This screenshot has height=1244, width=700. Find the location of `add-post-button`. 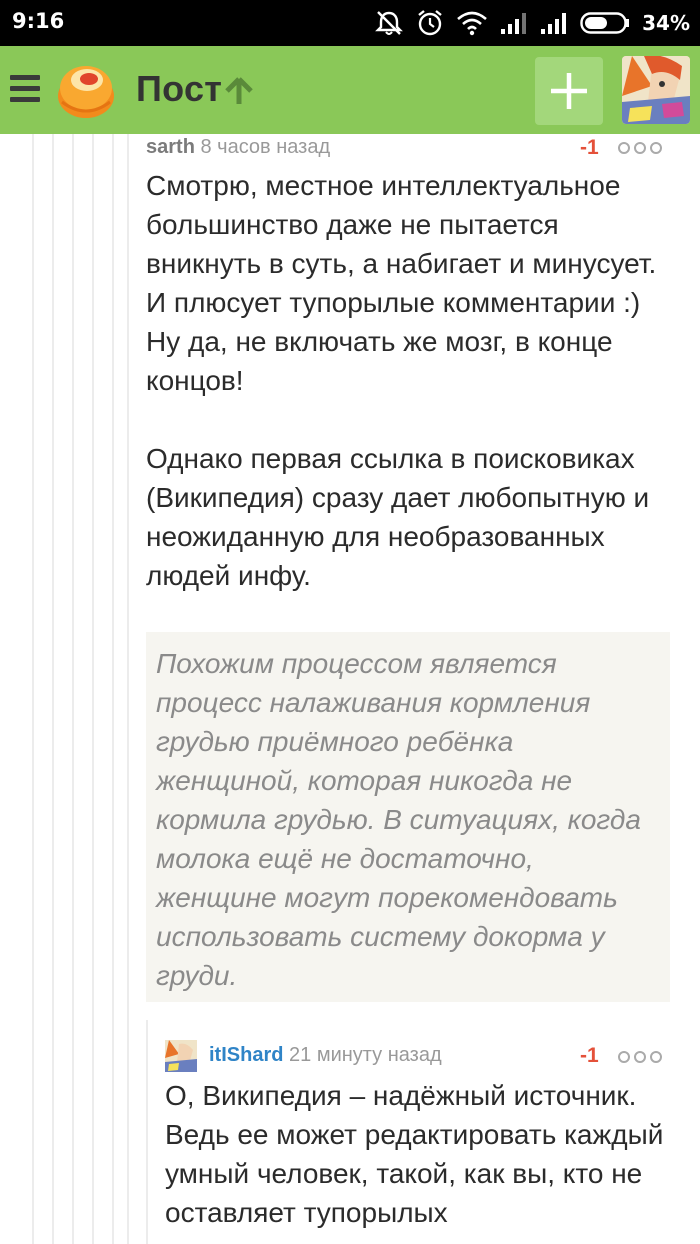

add-post-button is located at coordinates (569, 91).